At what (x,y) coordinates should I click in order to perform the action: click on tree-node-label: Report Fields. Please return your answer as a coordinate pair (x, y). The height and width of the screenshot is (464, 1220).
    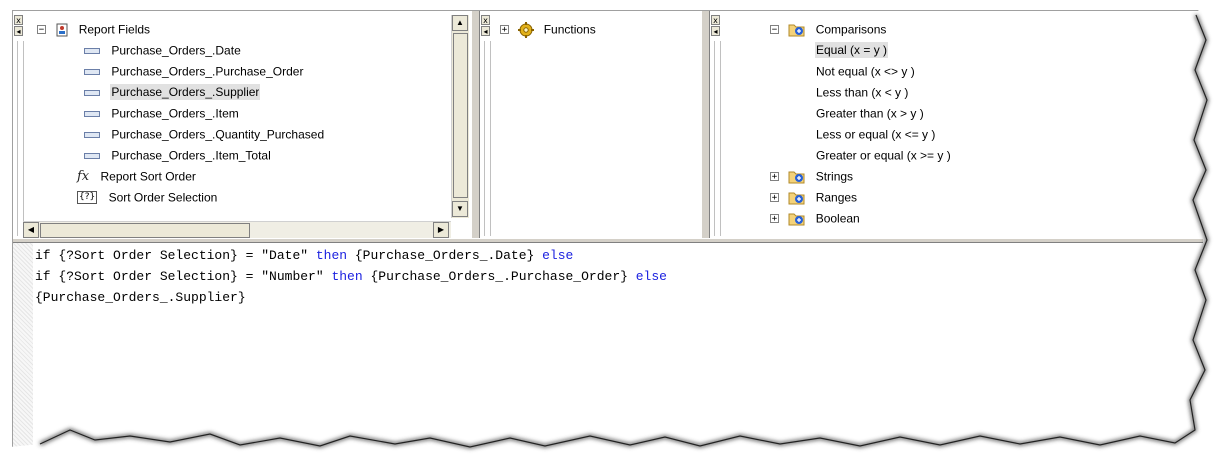
    Looking at the image, I should click on (114, 29).